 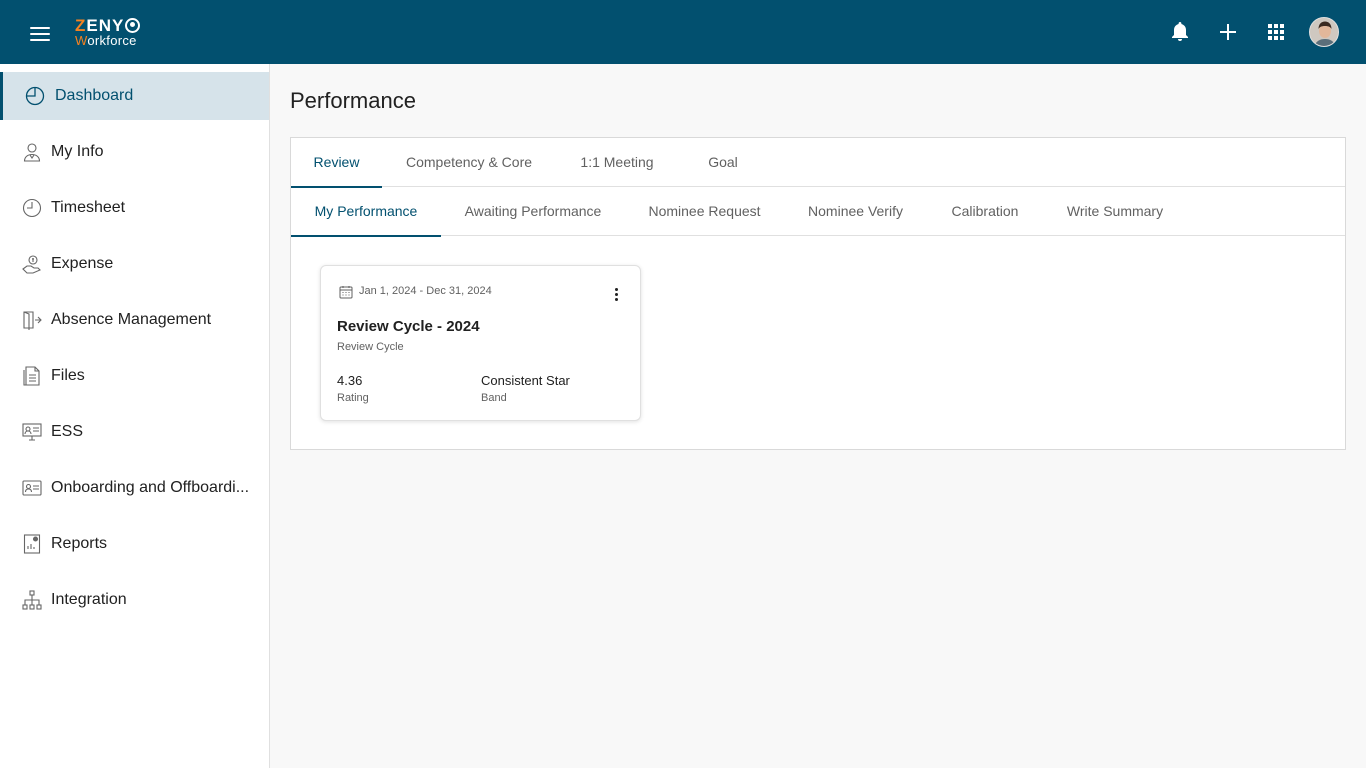 I want to click on monitor-person-icon, so click(x=32, y=432).